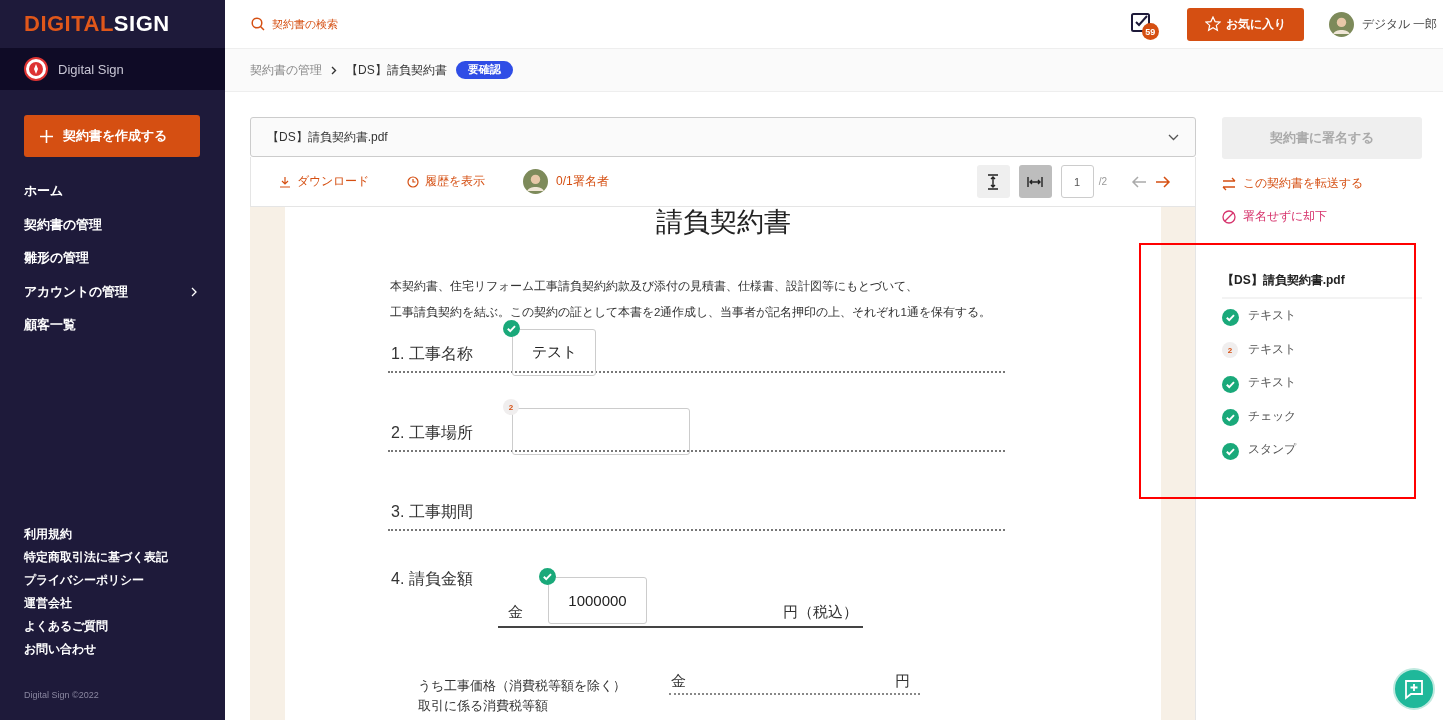 This screenshot has height=720, width=1443. What do you see at coordinates (413, 181) in the screenshot?
I see `clock-icon` at bounding box center [413, 181].